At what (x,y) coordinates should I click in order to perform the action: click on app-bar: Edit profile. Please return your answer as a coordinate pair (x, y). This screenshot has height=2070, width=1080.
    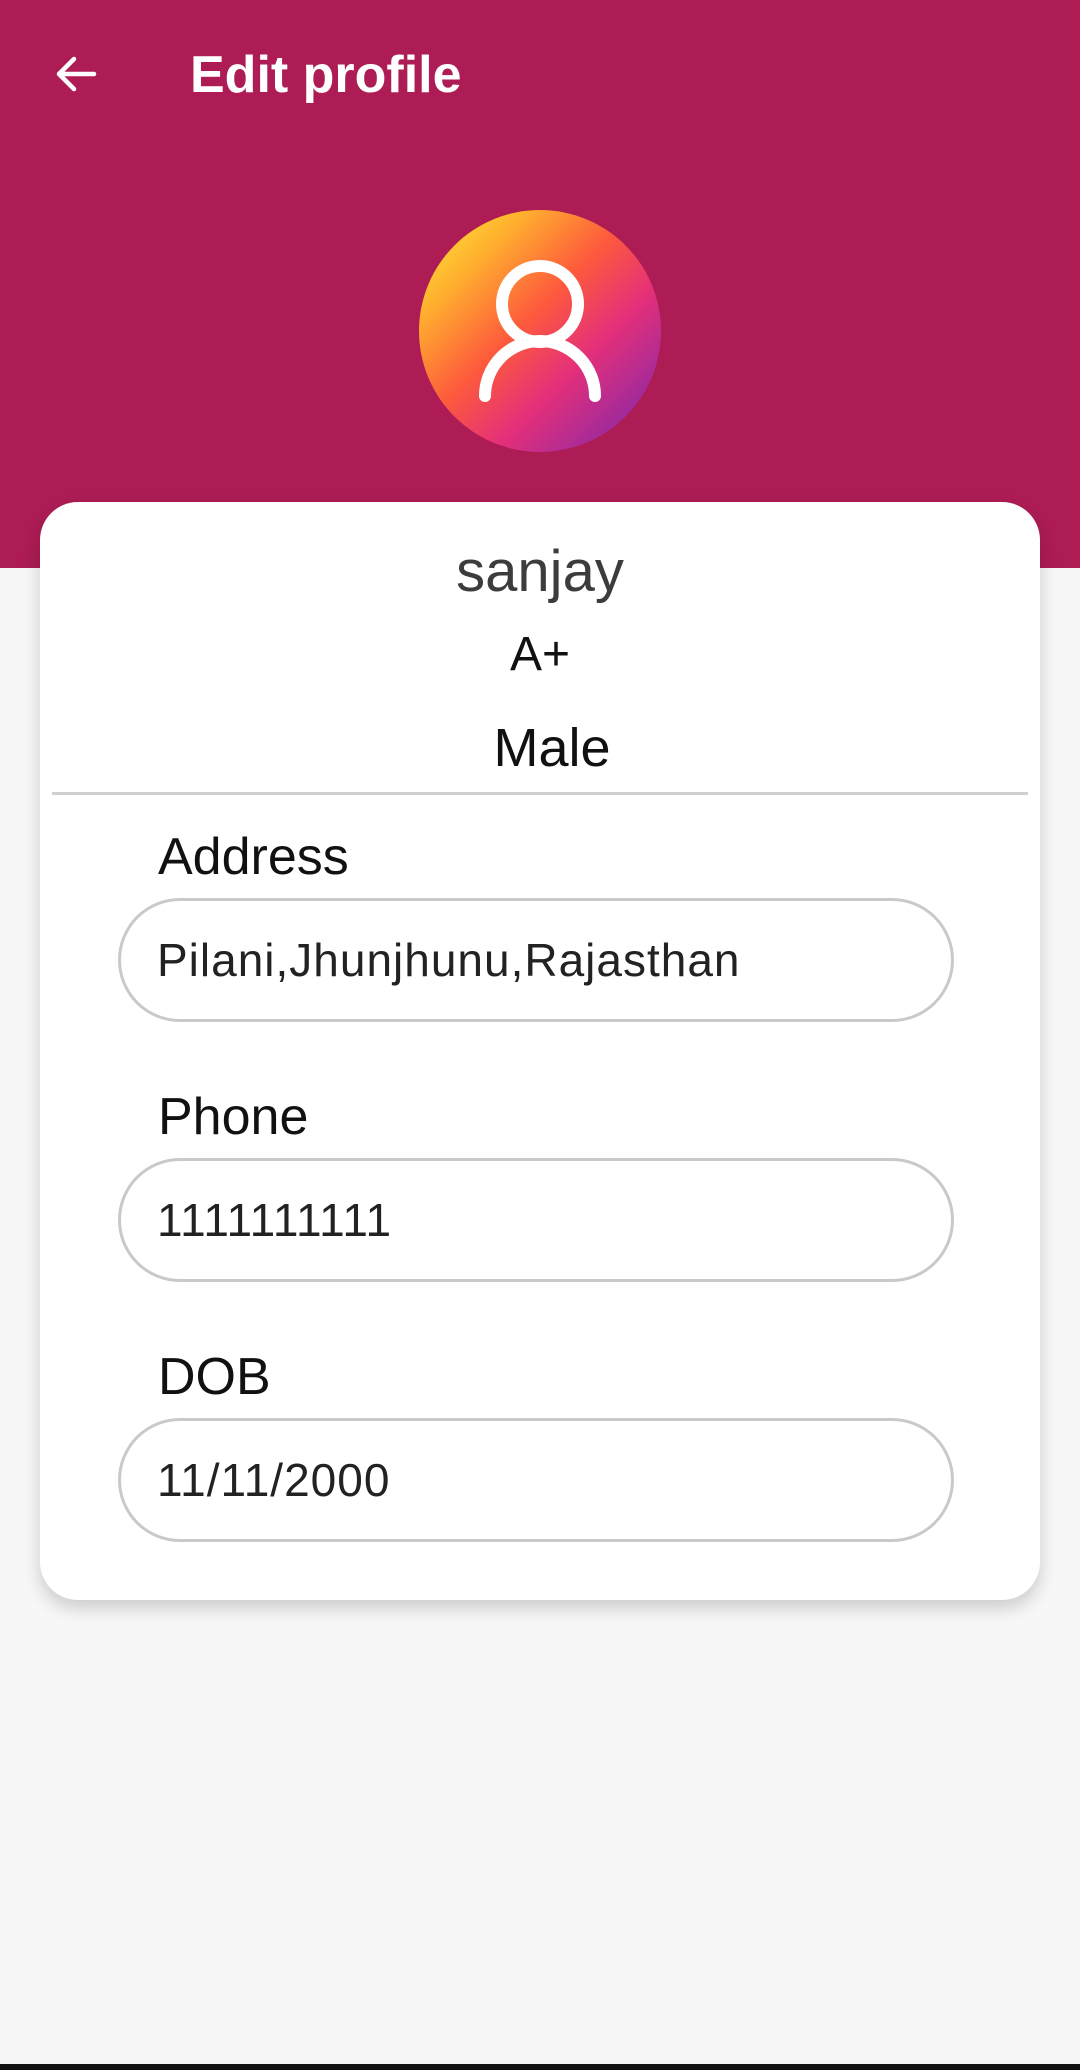
    Looking at the image, I should click on (540, 75).